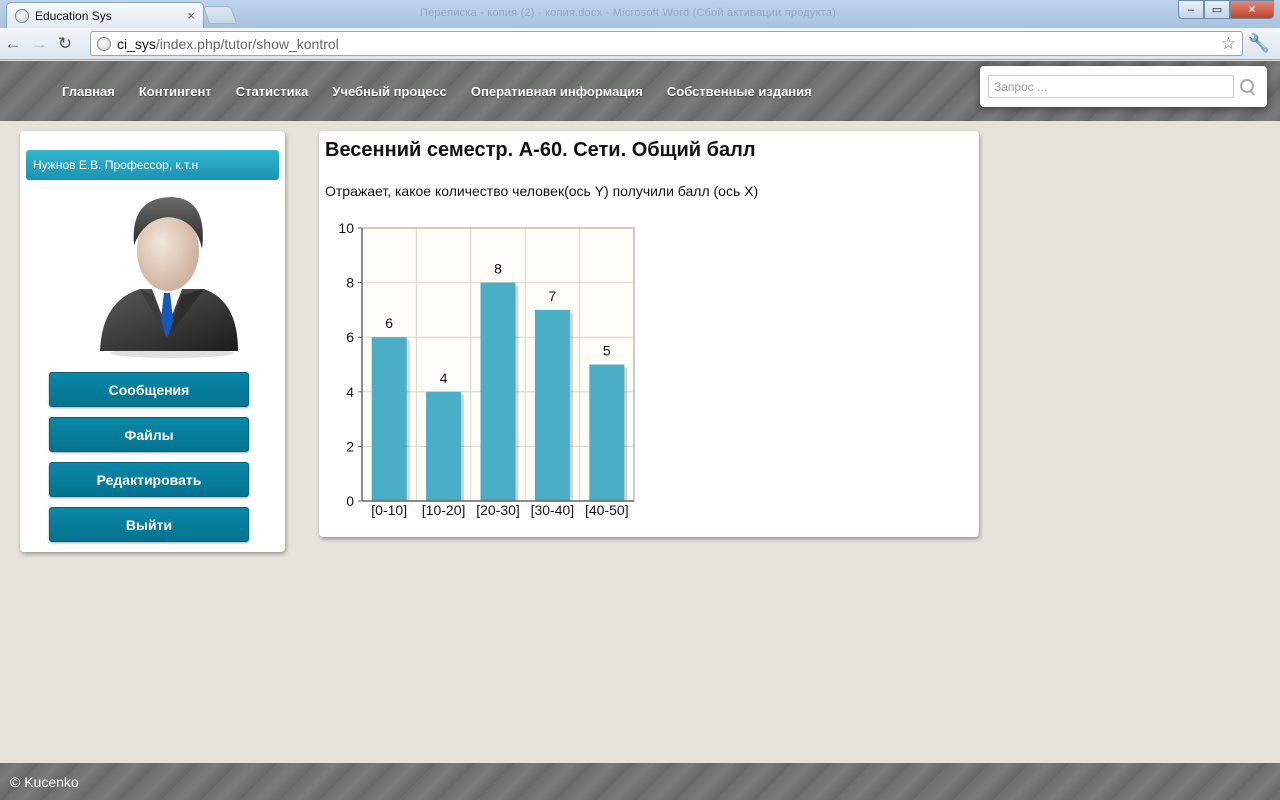 The width and height of the screenshot is (1280, 800). What do you see at coordinates (39, 44) in the screenshot?
I see `forward-button: →` at bounding box center [39, 44].